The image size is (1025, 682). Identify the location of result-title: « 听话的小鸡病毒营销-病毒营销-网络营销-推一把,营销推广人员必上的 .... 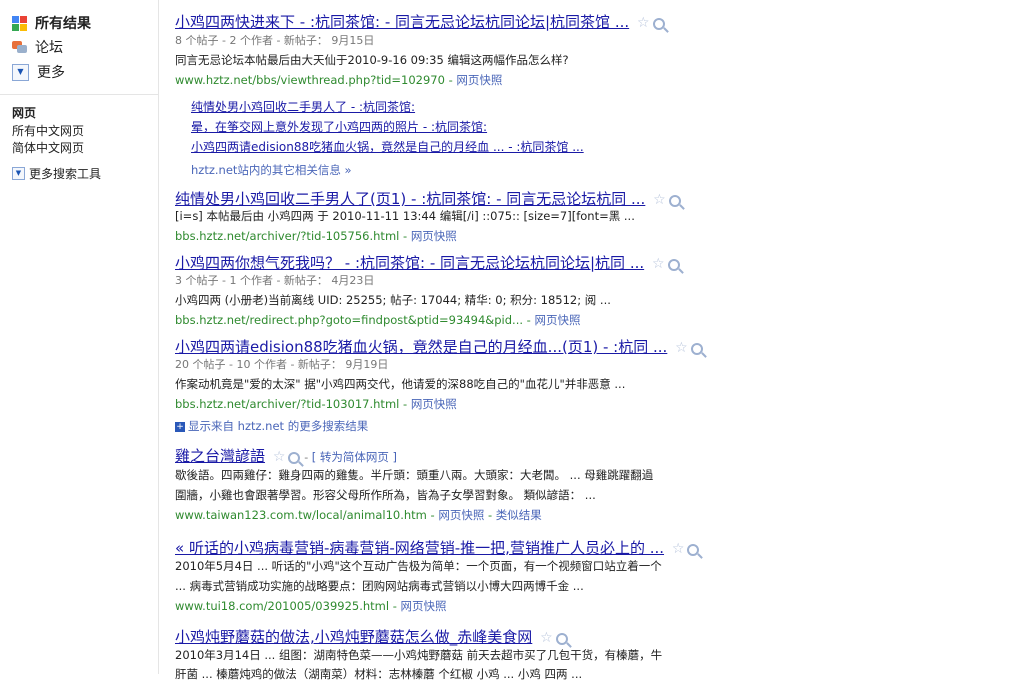
(419, 548).